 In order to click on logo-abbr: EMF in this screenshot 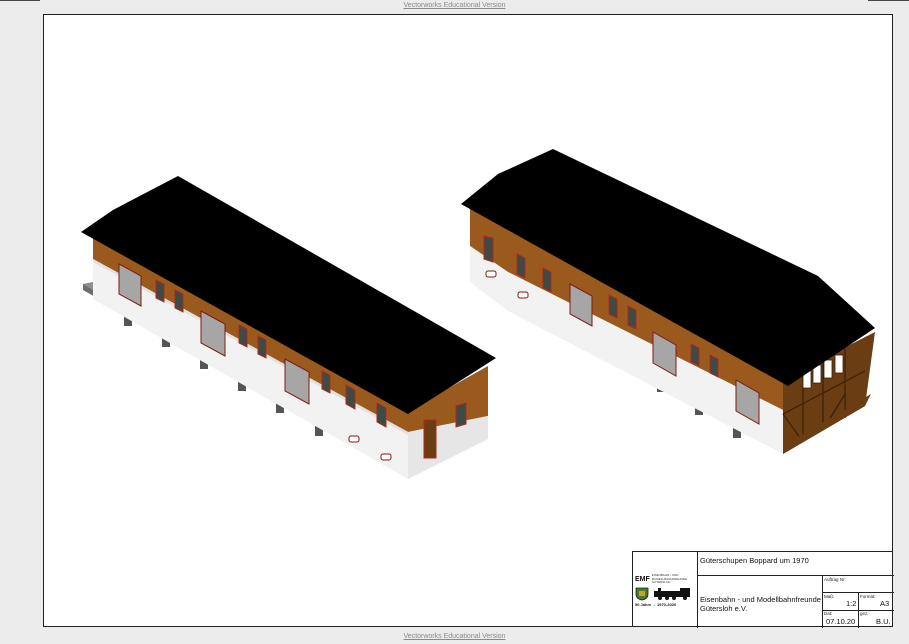, I will do `click(642, 579)`.